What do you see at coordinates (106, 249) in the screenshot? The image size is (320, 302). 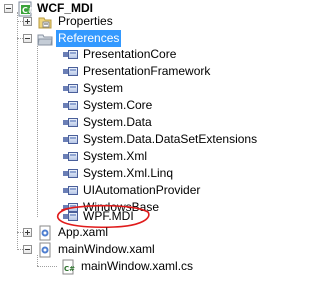 I see `main-window-xaml-label: mainWindow.xaml` at bounding box center [106, 249].